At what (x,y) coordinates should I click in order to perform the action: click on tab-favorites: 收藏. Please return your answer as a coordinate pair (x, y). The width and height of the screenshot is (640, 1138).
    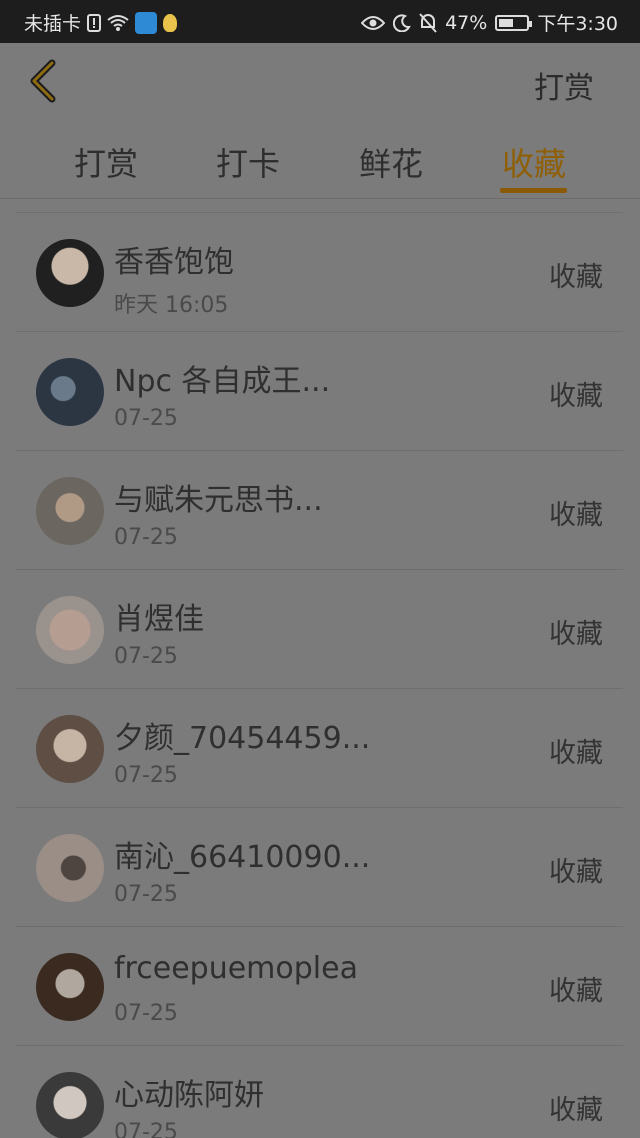
    Looking at the image, I should click on (534, 162).